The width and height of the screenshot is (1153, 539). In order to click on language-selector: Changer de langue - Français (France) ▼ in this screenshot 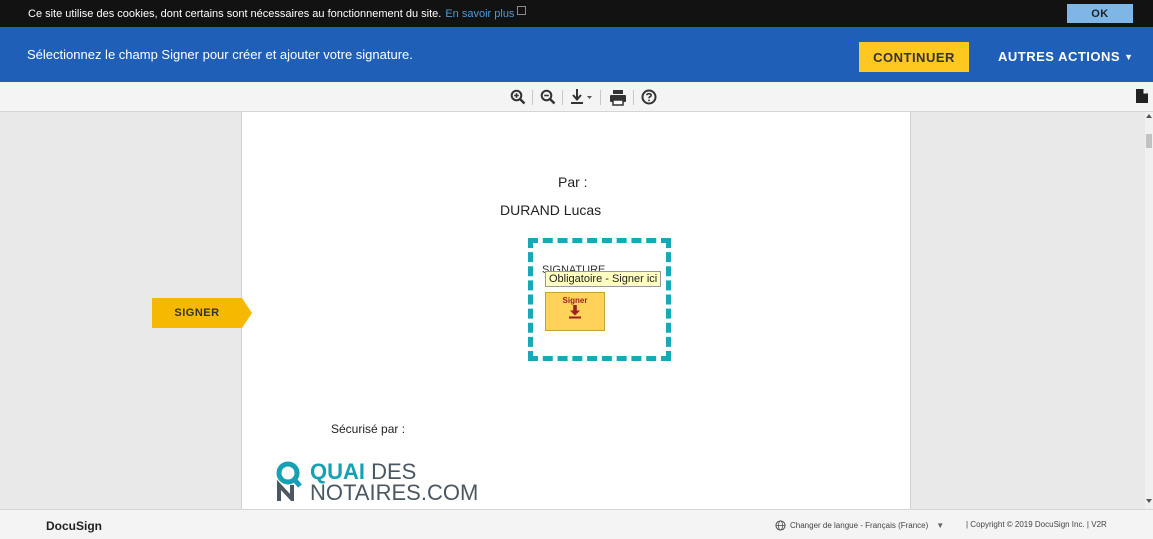, I will do `click(859, 525)`.